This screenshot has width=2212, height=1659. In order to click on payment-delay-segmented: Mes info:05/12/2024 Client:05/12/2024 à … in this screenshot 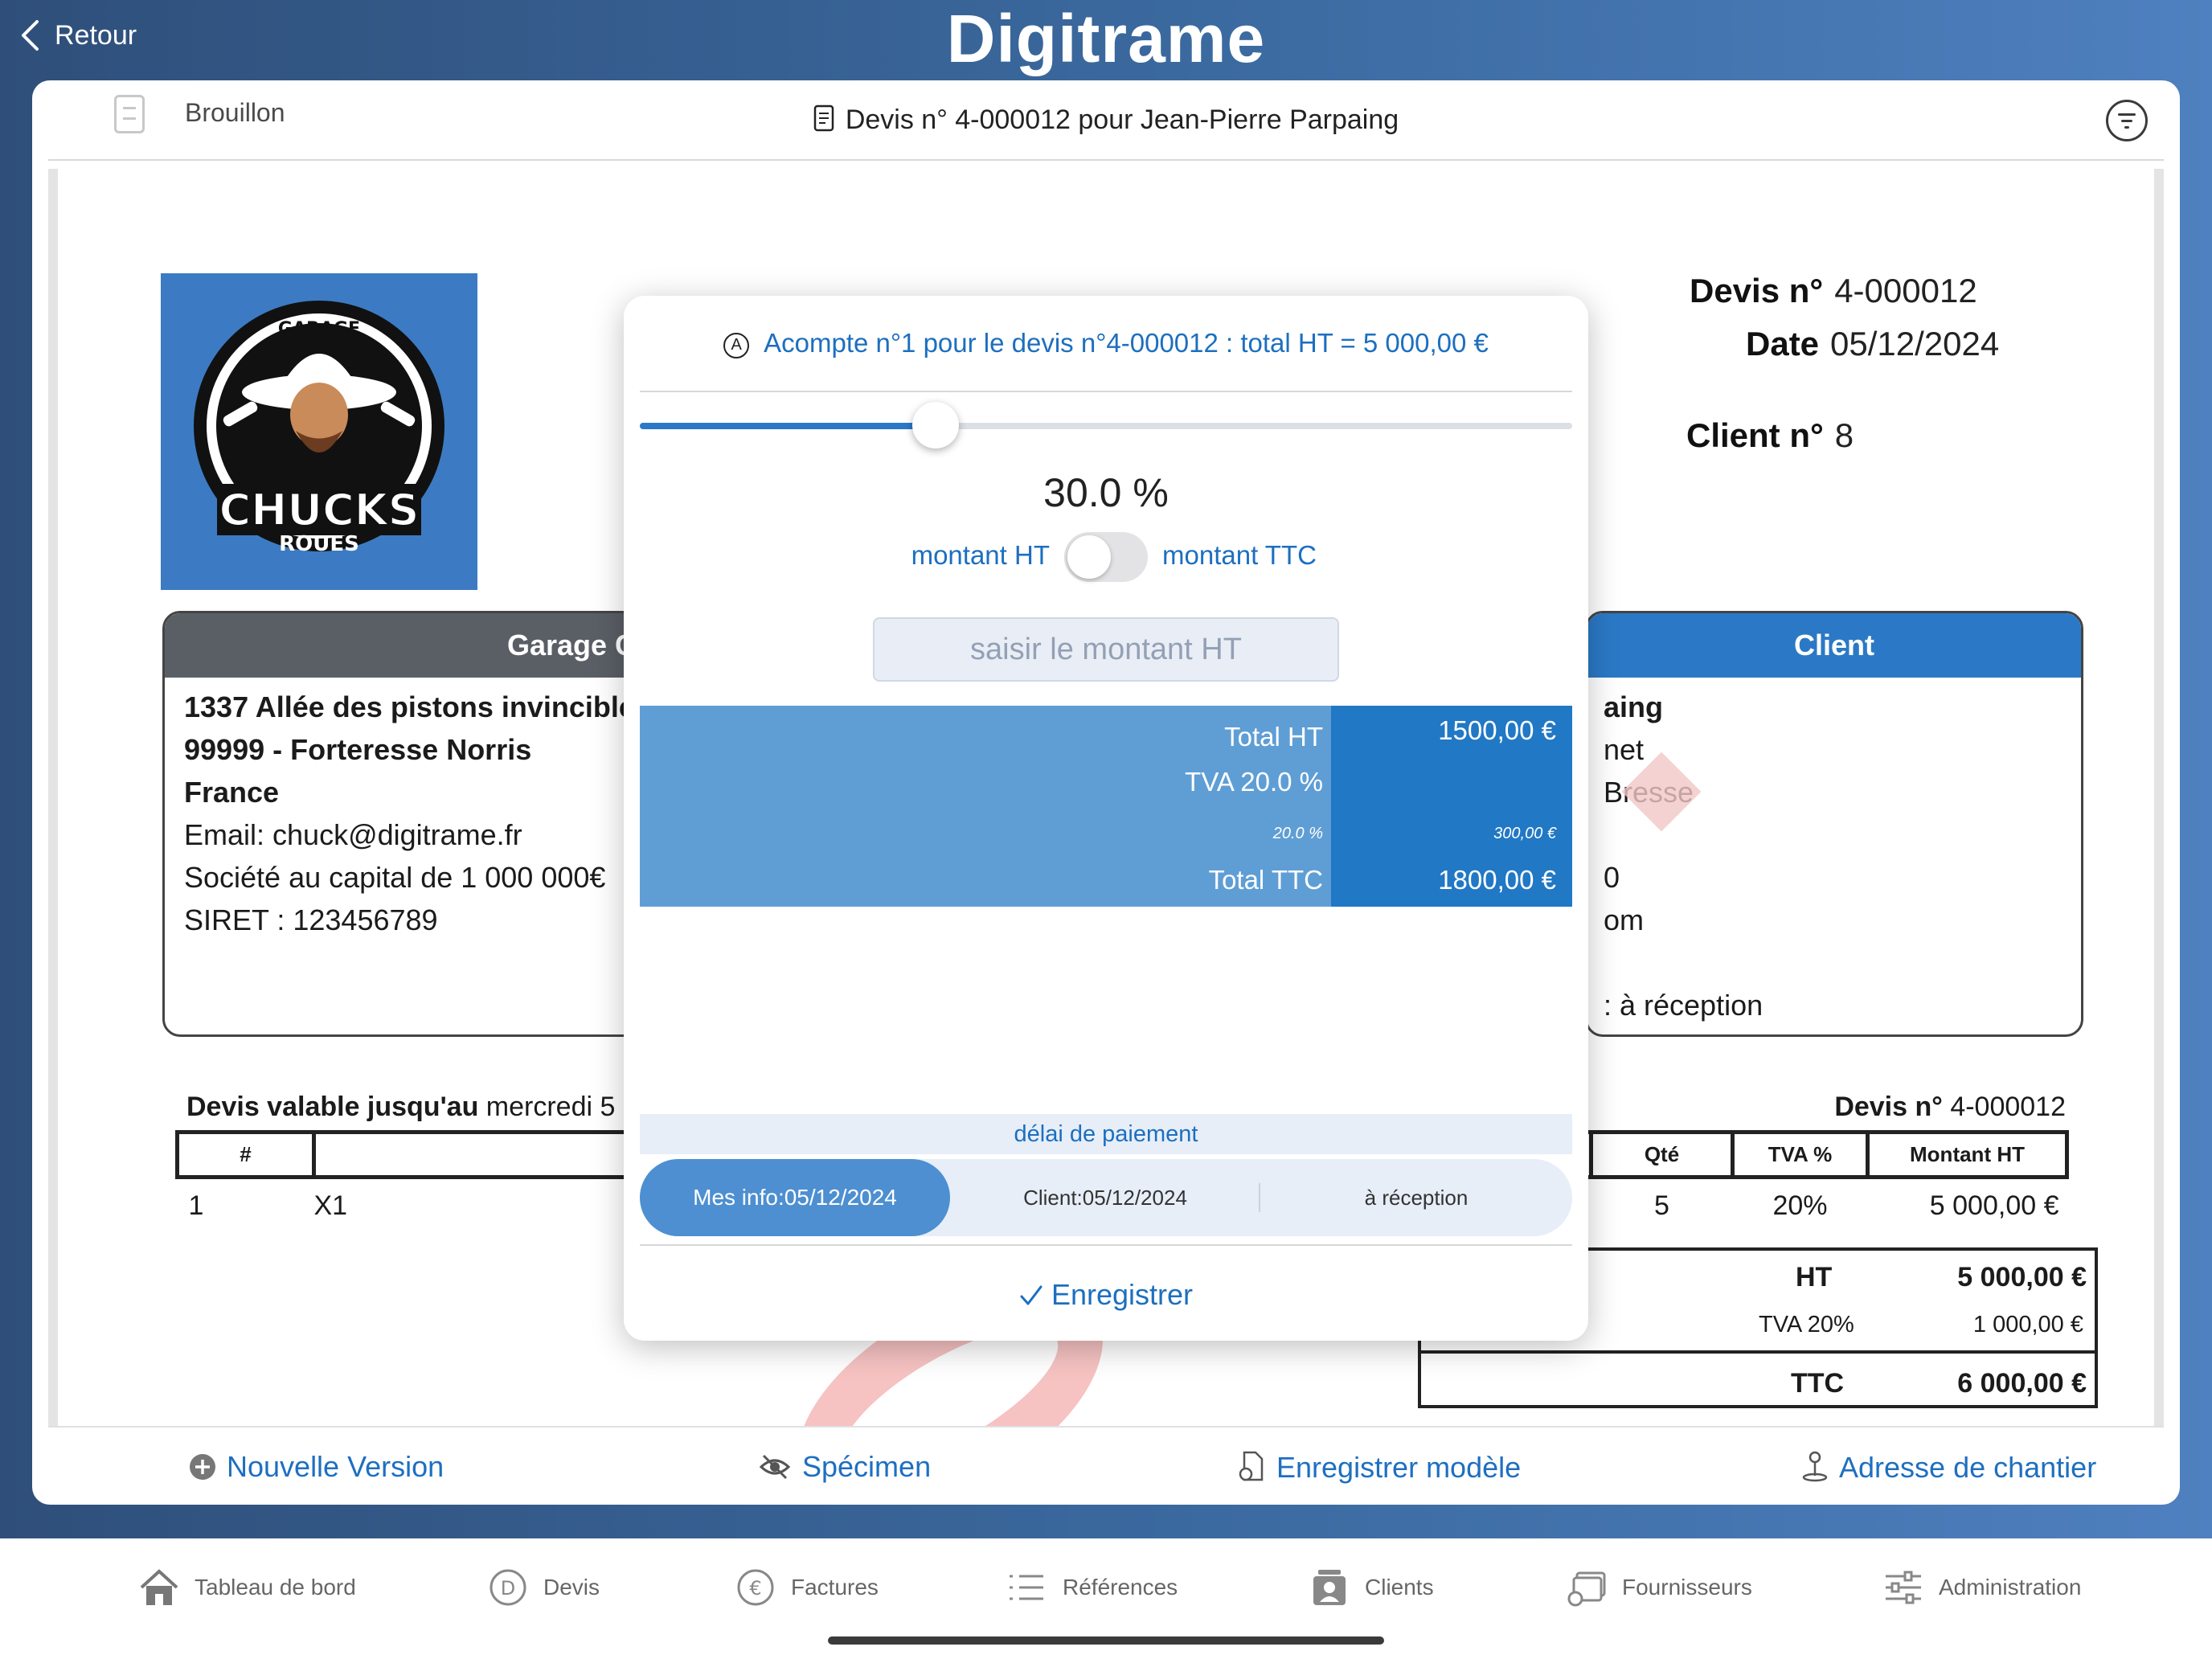, I will do `click(1106, 1197)`.